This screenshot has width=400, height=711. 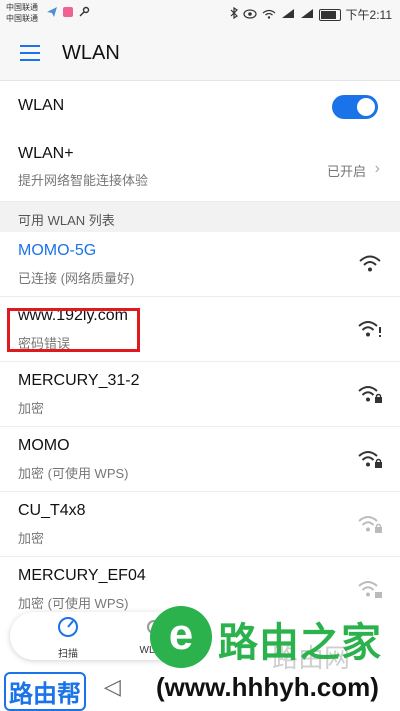 What do you see at coordinates (112, 687) in the screenshot?
I see `back-icon: ◁` at bounding box center [112, 687].